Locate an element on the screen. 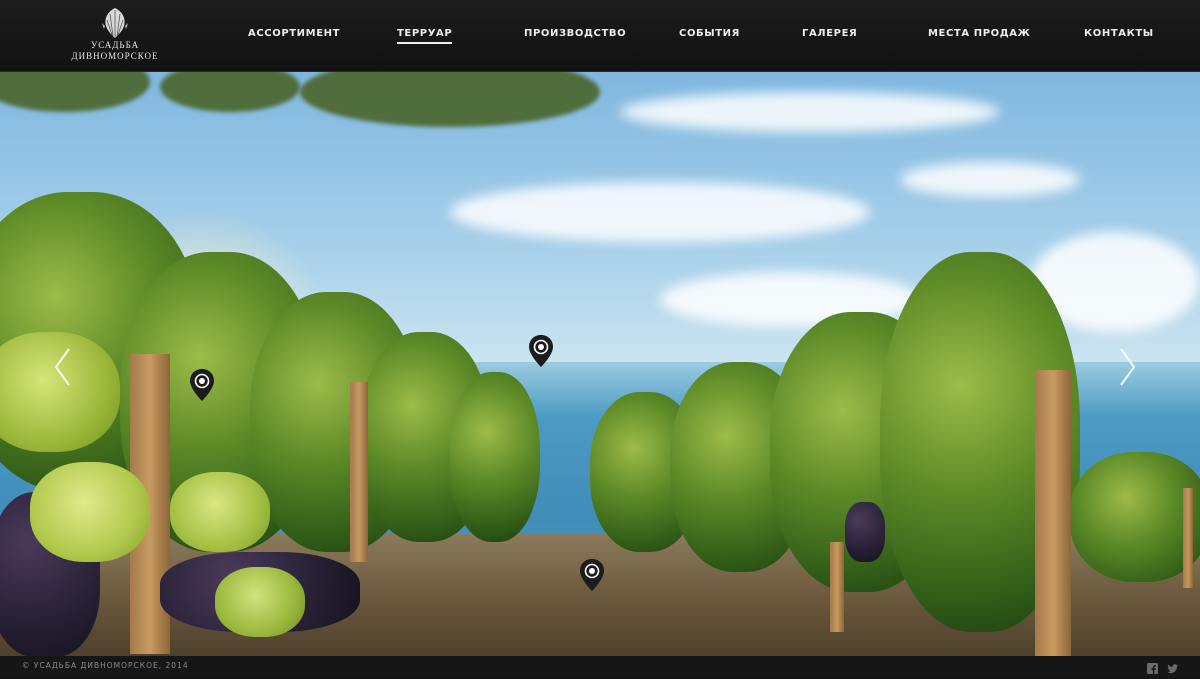 This screenshot has width=1200, height=679. twitter-link is located at coordinates (1172, 667).